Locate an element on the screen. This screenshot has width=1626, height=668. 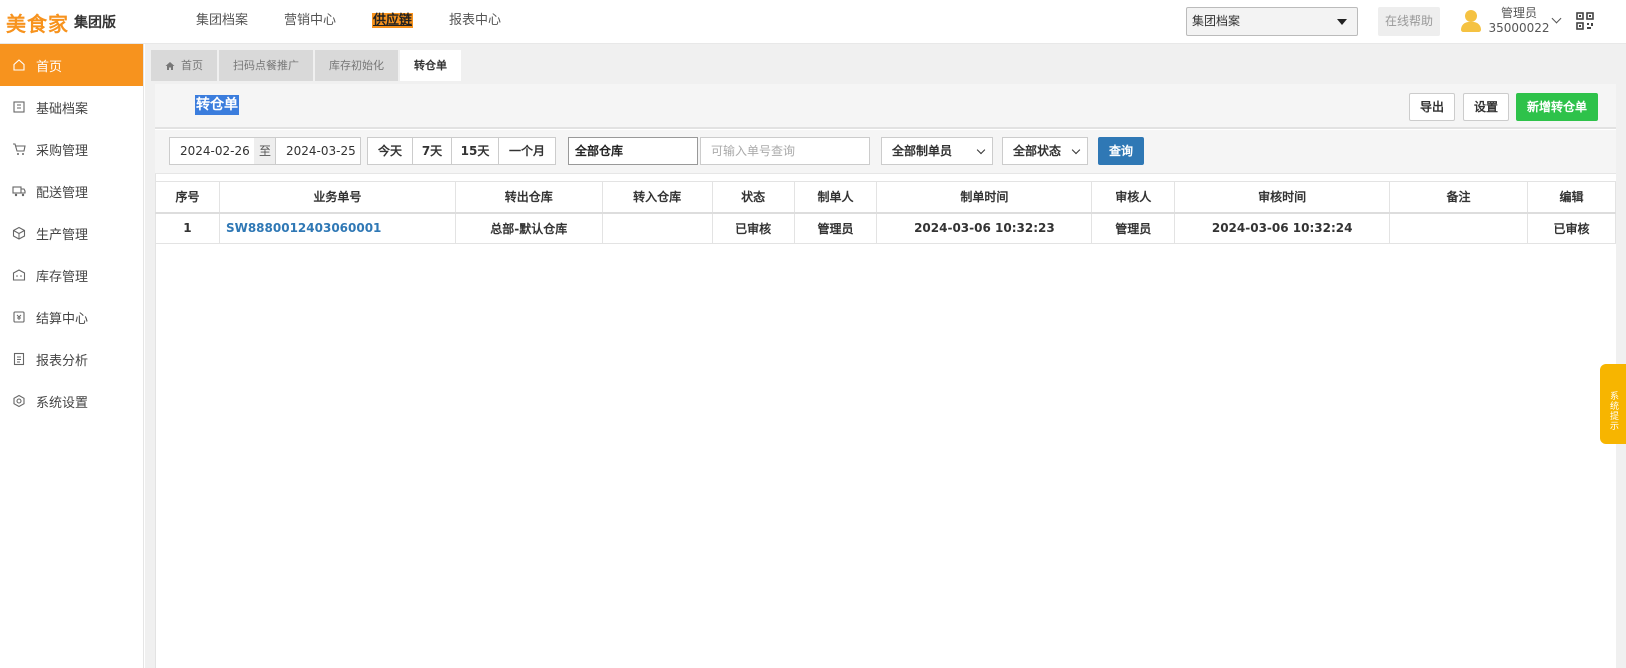
tab-scan-order-promo: 扫码点餐推广 is located at coordinates (266, 65).